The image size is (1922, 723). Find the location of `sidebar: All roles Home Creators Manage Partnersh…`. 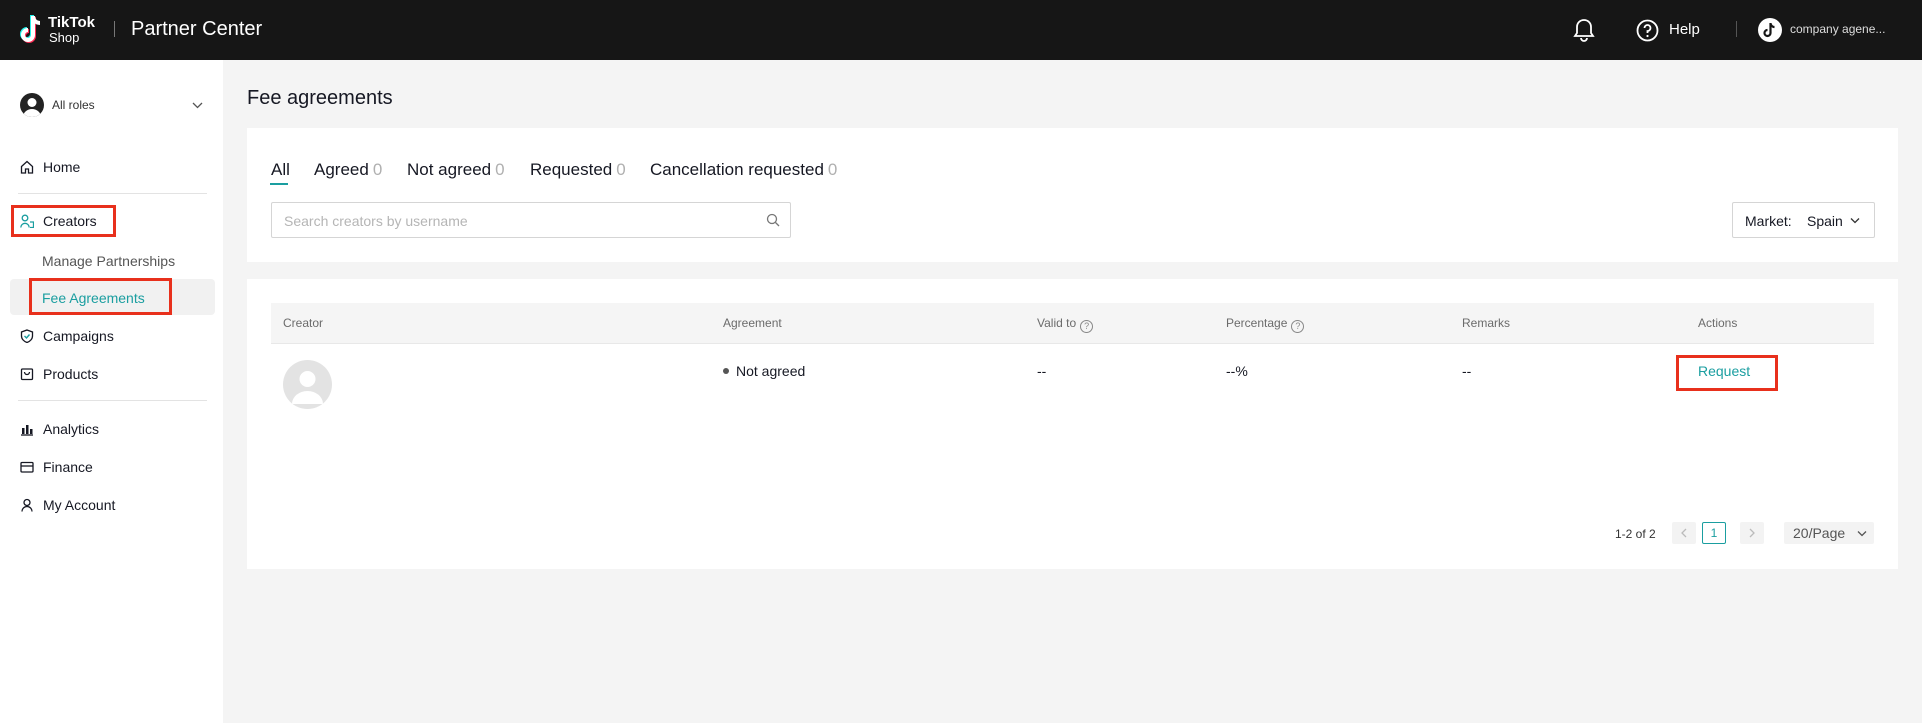

sidebar: All roles Home Creators Manage Partnersh… is located at coordinates (111, 391).